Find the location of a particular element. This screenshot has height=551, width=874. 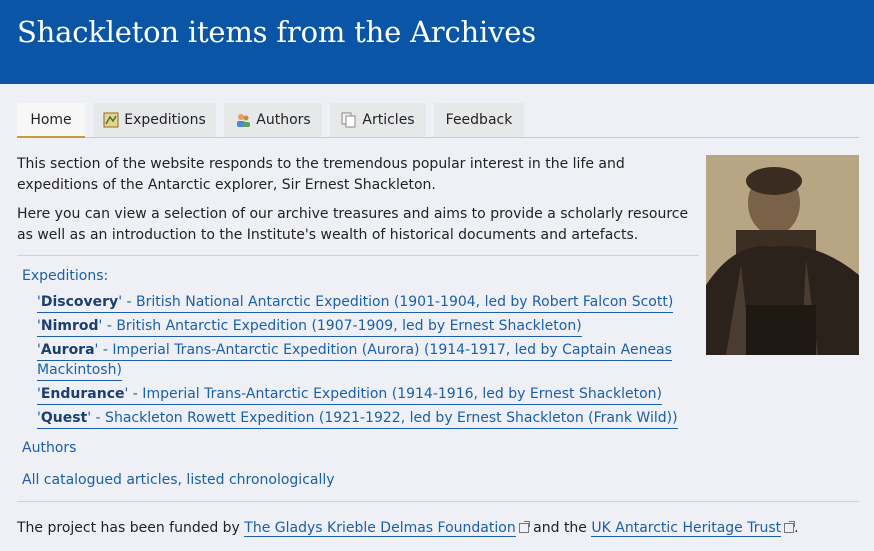

footer-middle: and the is located at coordinates (560, 528).